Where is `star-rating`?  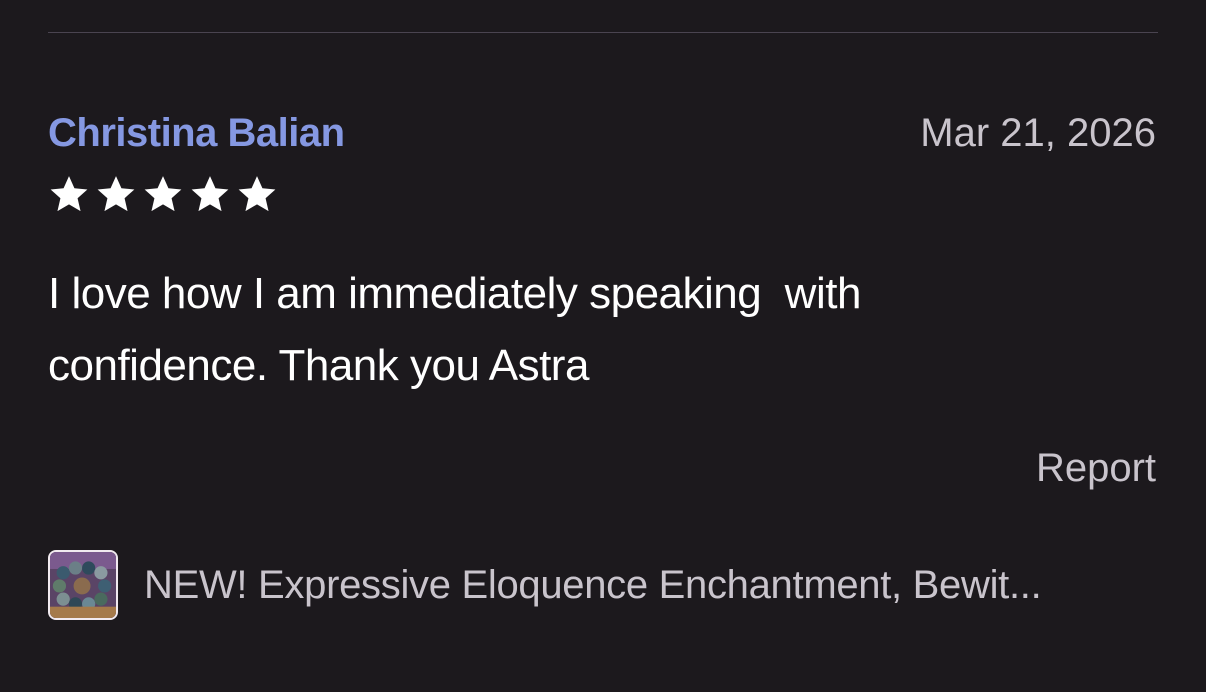 star-rating is located at coordinates (163, 194).